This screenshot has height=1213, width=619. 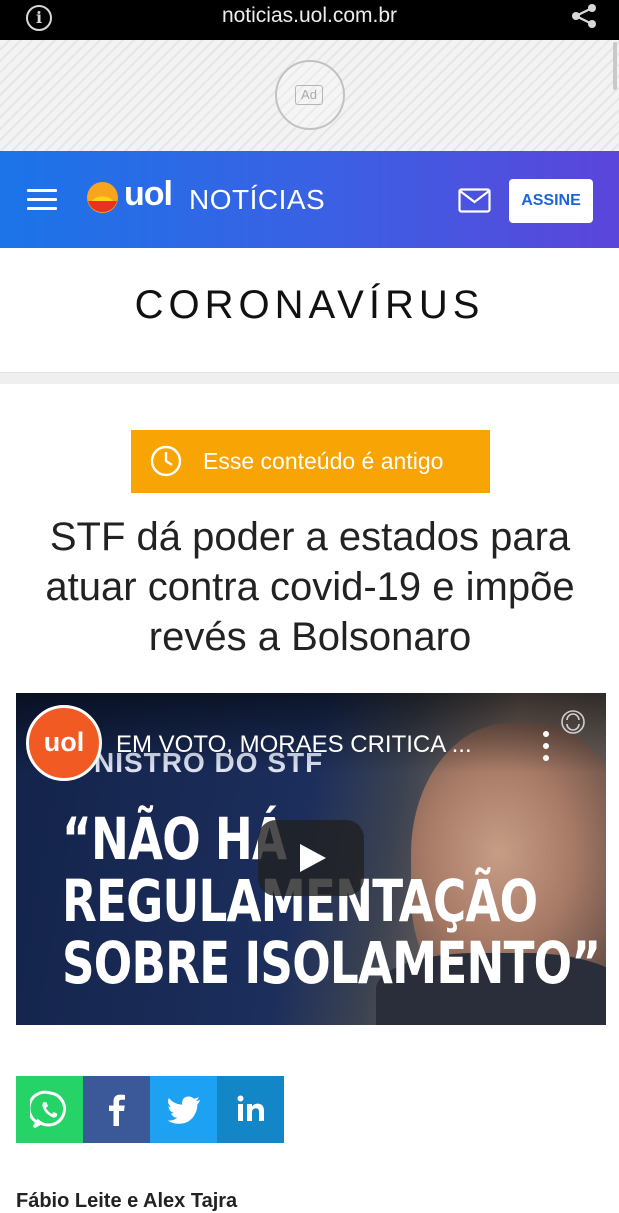 I want to click on site-header: uol NOTÍCIAS ASSINE, so click(x=309, y=199).